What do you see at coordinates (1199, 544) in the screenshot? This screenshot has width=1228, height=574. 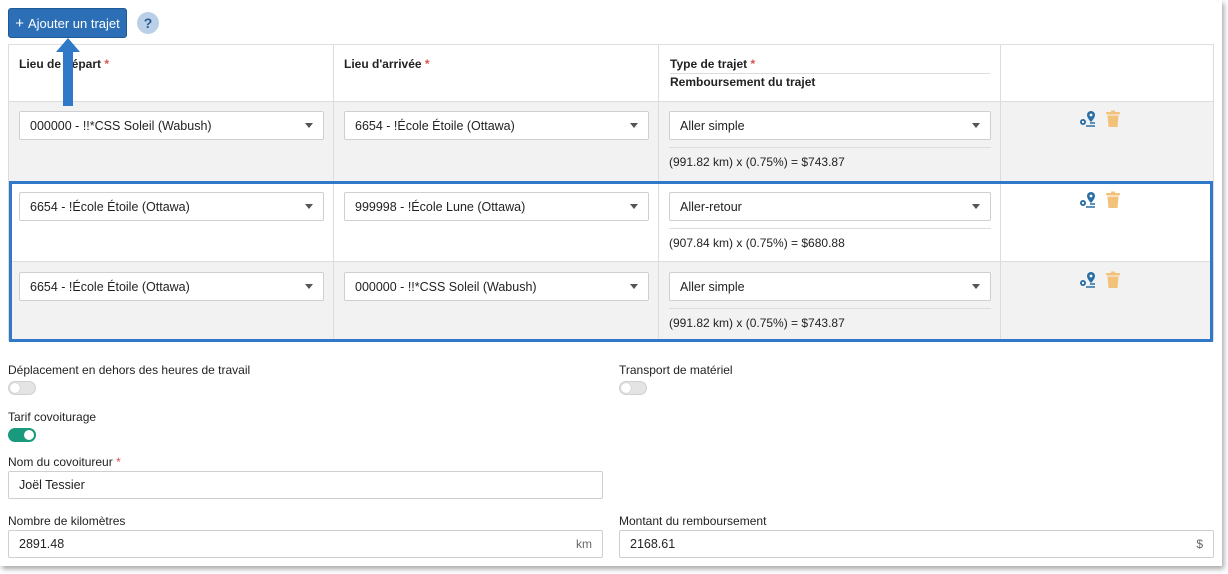 I see `dollar-suffix: $` at bounding box center [1199, 544].